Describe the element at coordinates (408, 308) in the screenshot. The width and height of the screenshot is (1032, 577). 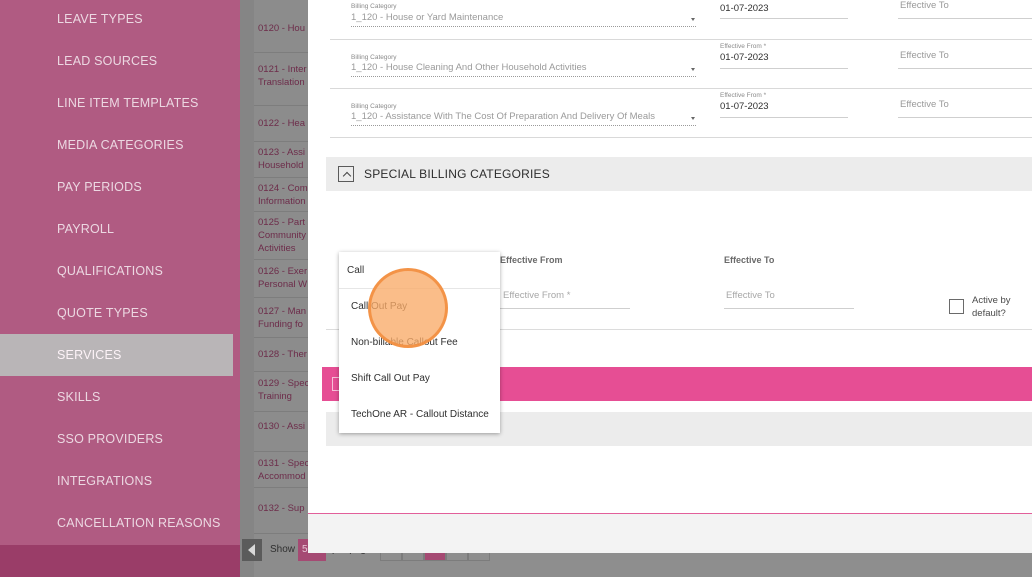
I see `click-indicator` at that location.